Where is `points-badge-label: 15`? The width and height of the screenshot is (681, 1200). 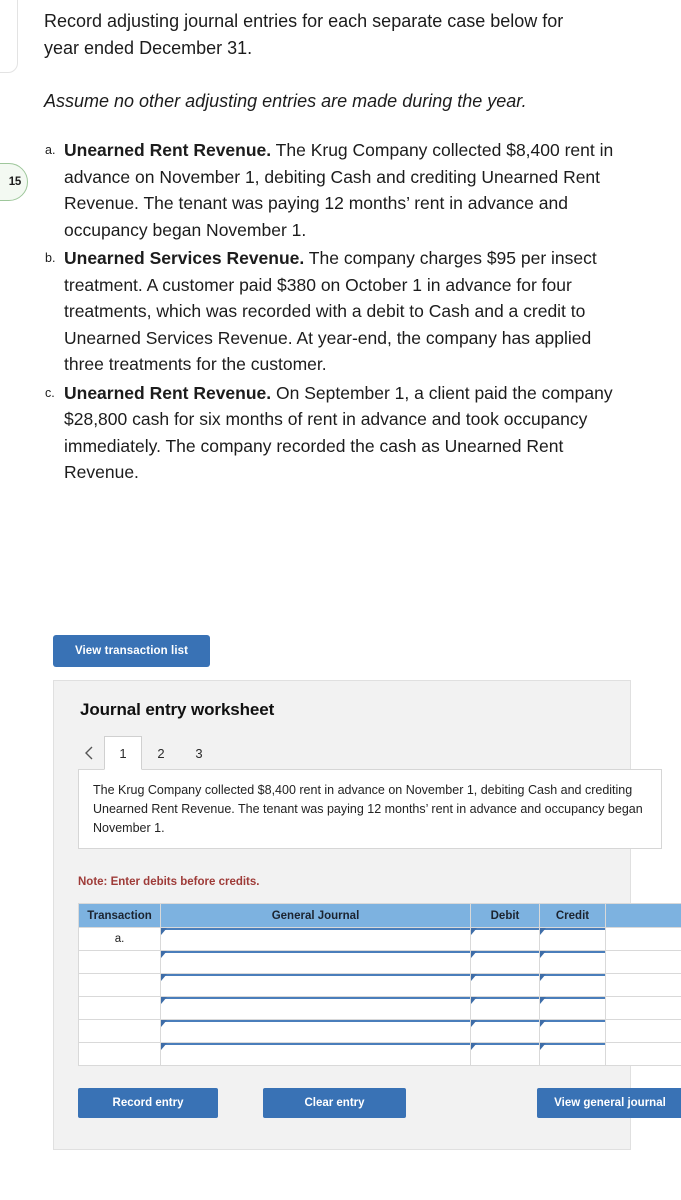
points-badge-label: 15 is located at coordinates (15, 182).